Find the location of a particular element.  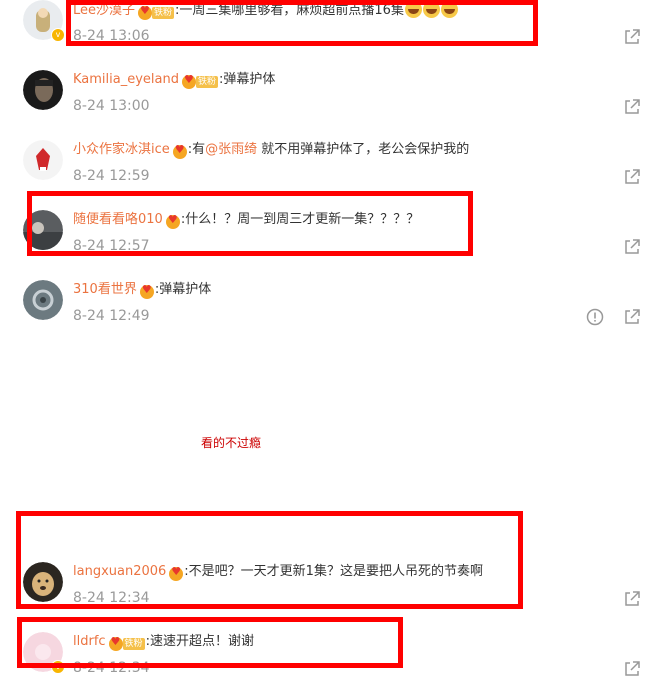

list-item: Kamilia_eyeland 铁粉:弹幕护体 8-24 13:00 is located at coordinates (325, 105).